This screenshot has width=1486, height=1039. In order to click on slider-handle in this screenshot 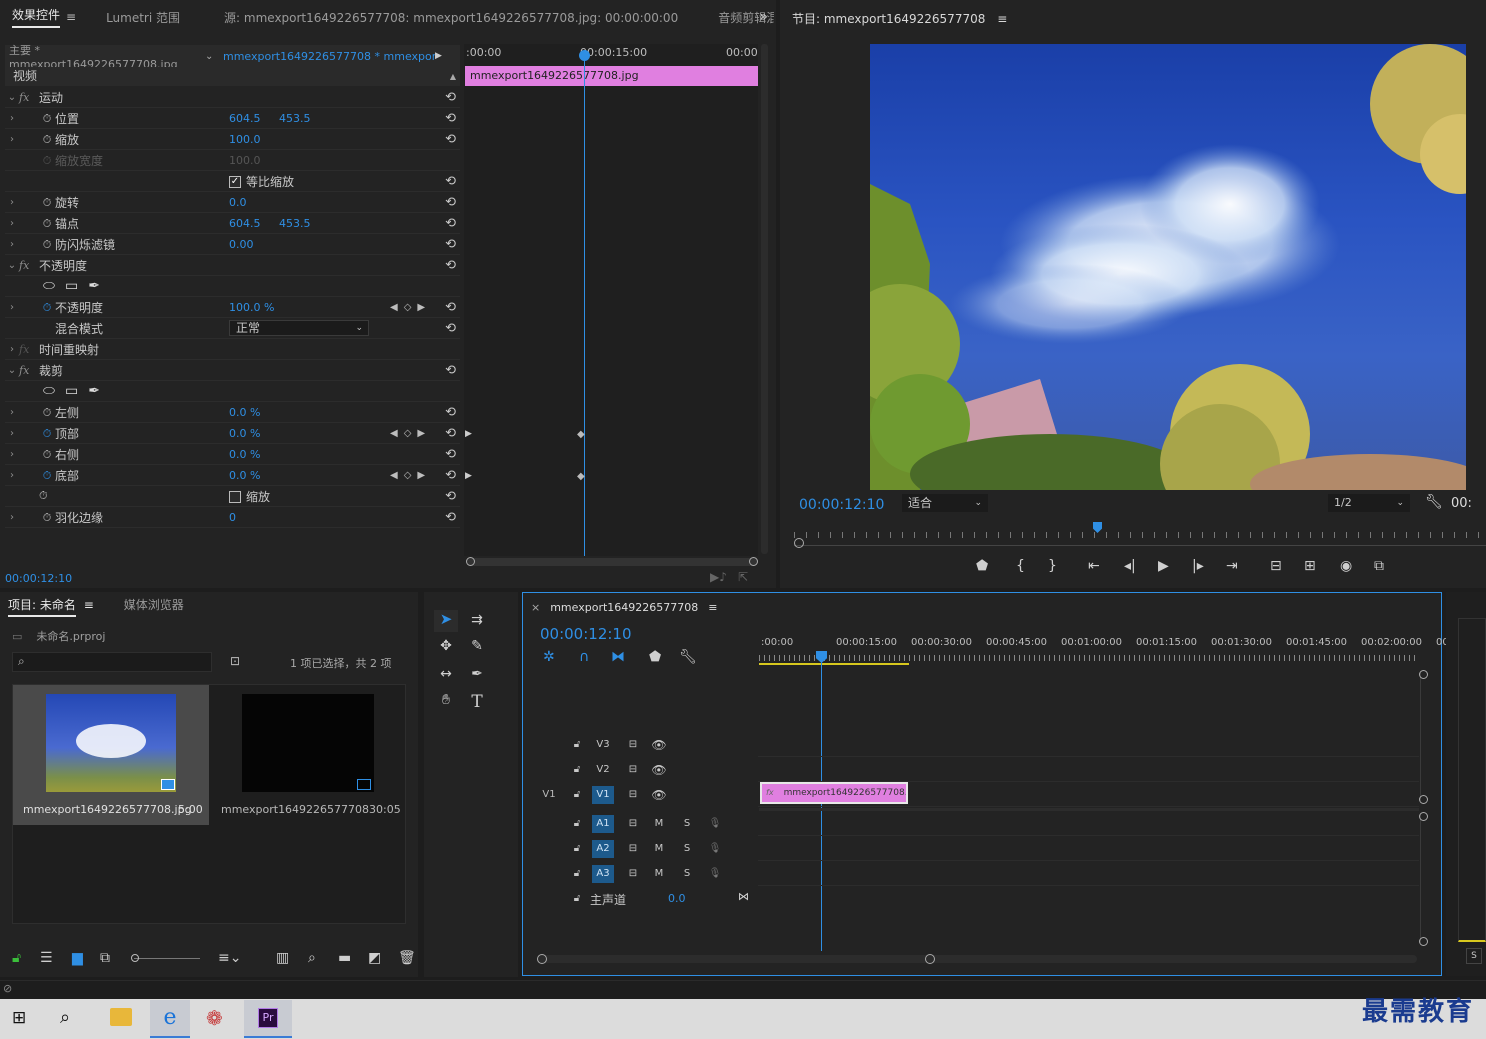, I will do `click(135, 958)`.